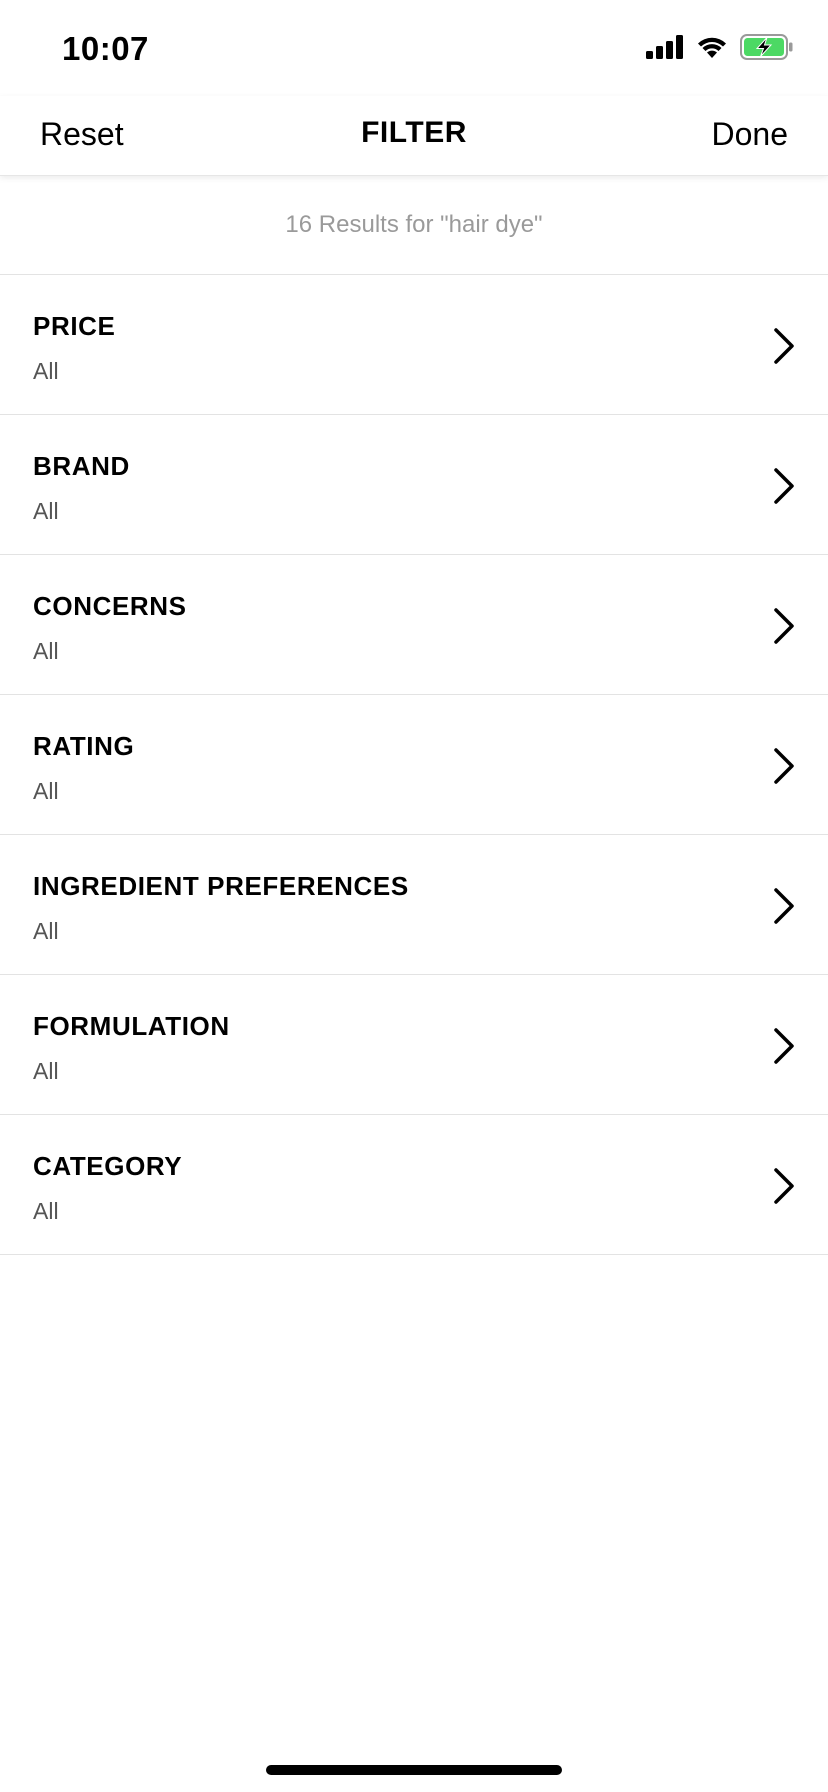 The width and height of the screenshot is (828, 1792). I want to click on page-title: FILTER, so click(414, 132).